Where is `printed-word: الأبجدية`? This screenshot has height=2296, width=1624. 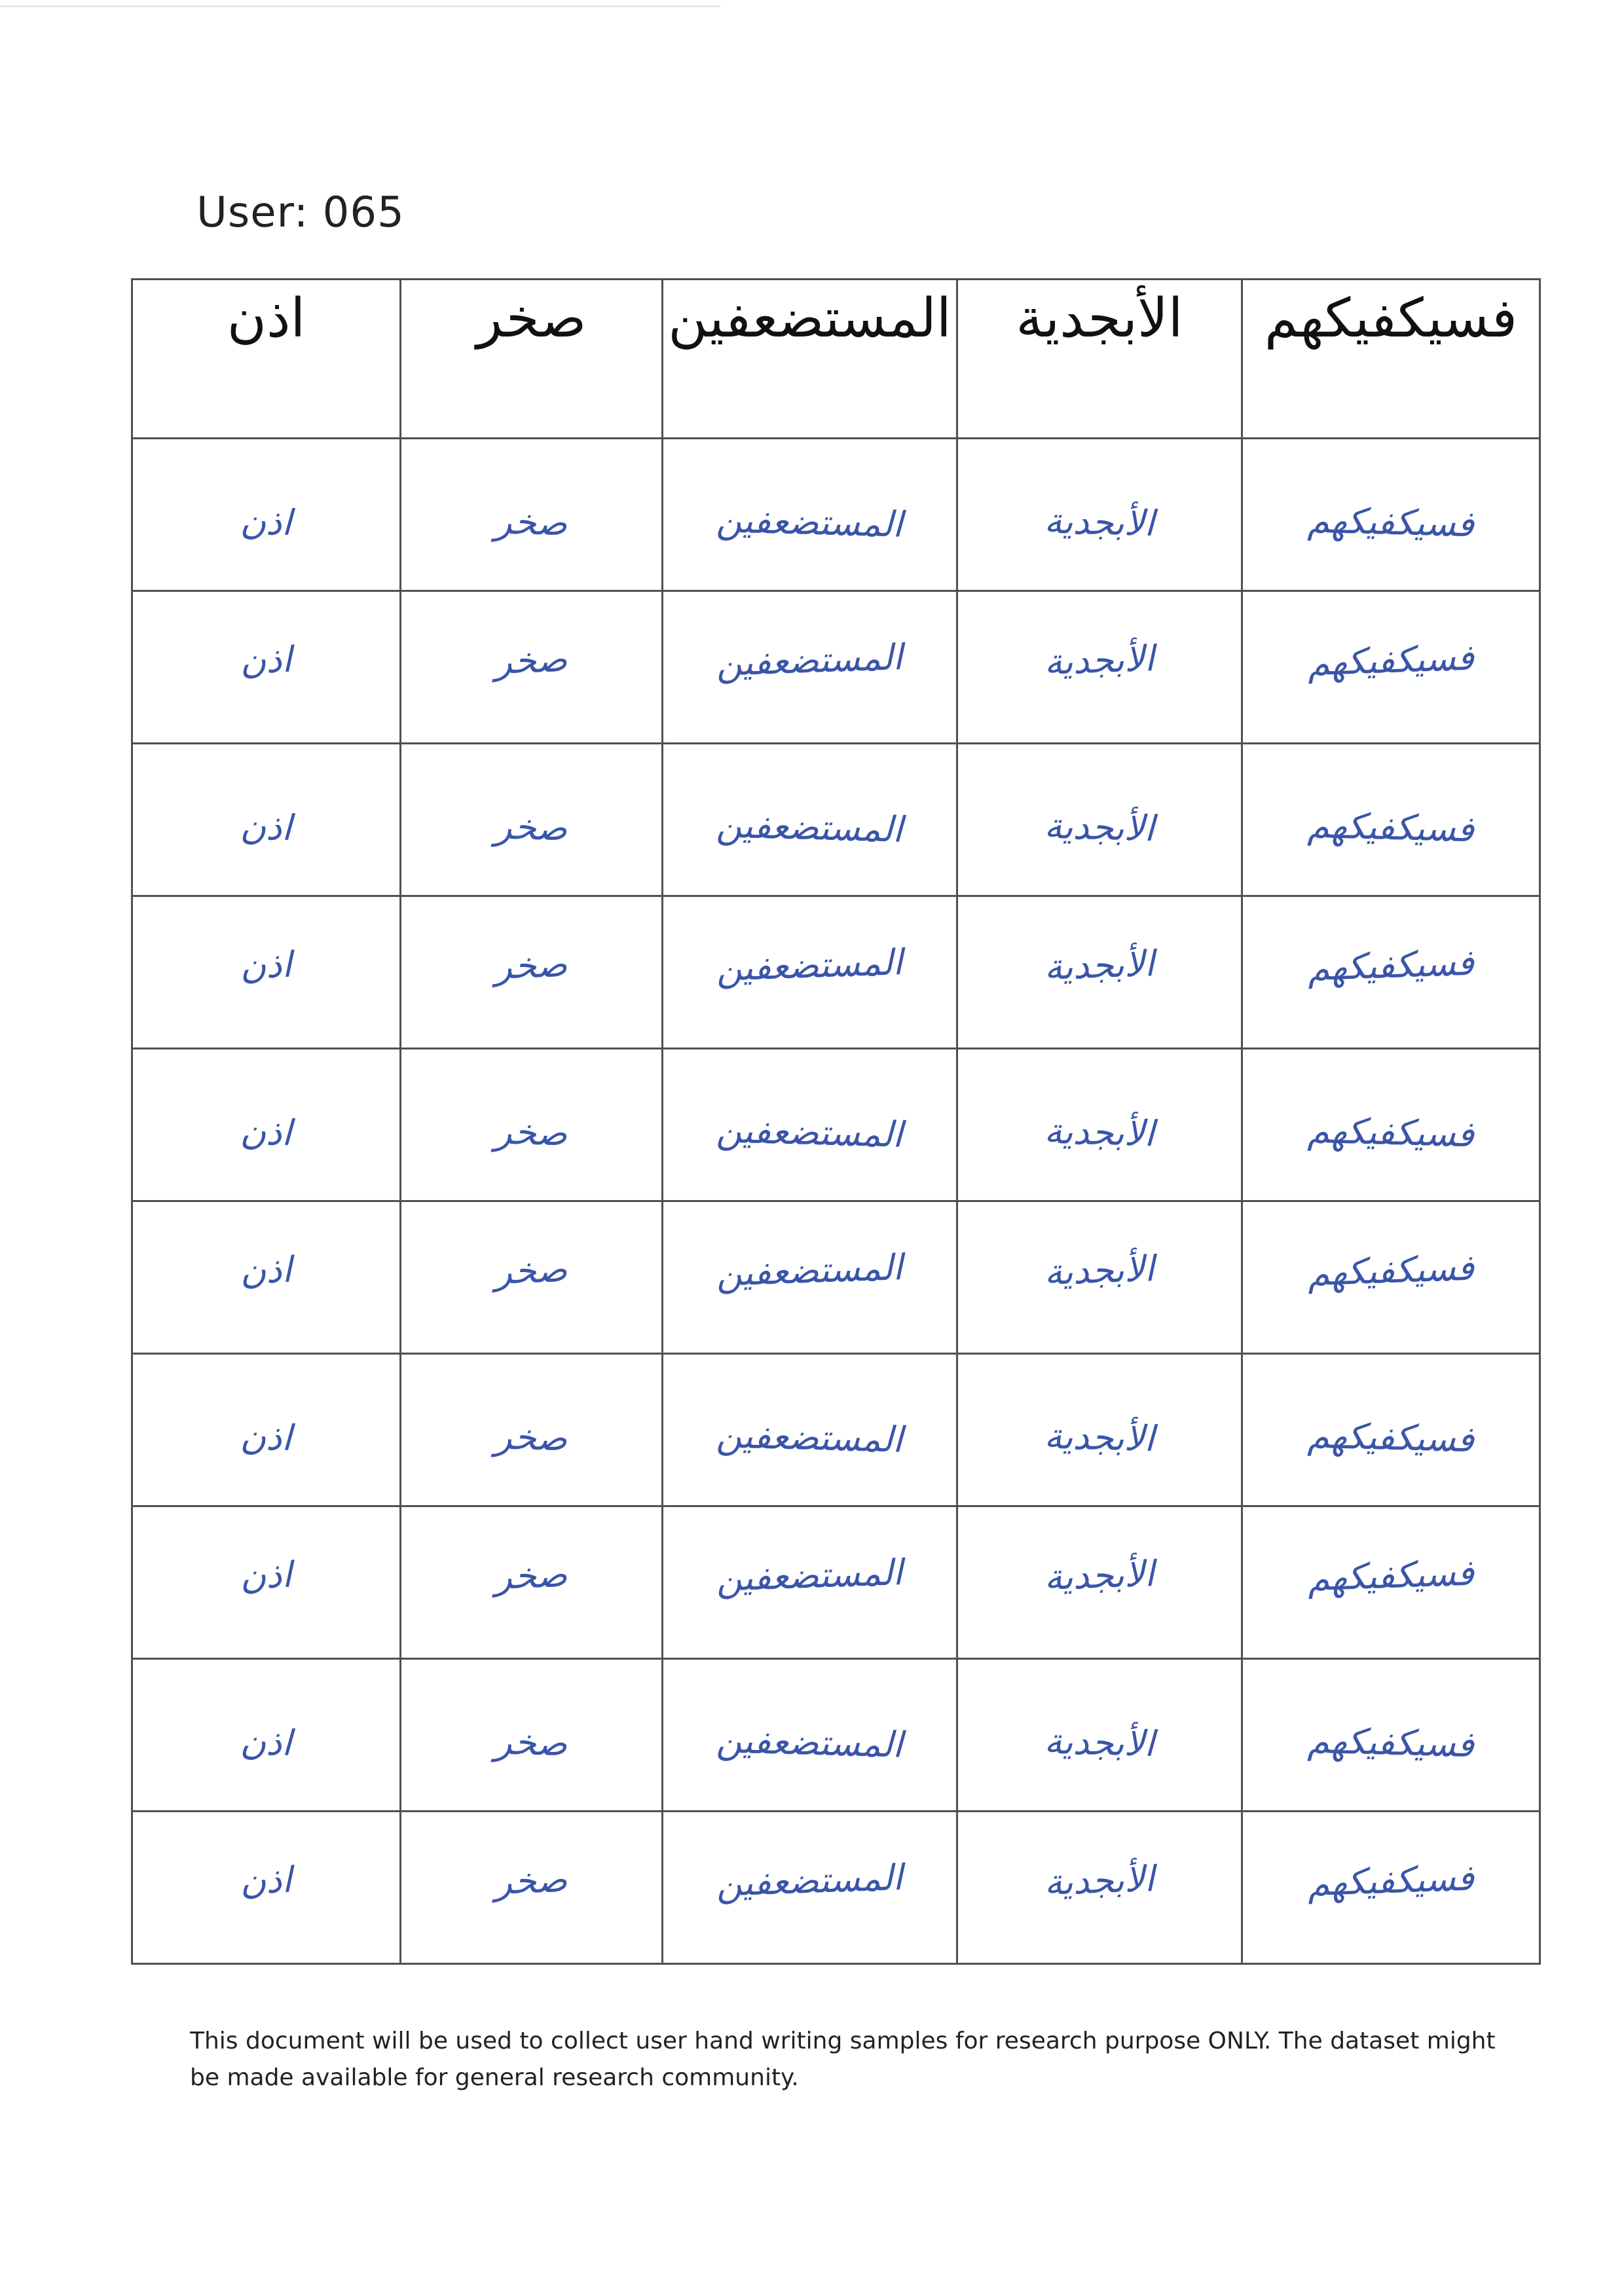 printed-word: الأبجدية is located at coordinates (1099, 318).